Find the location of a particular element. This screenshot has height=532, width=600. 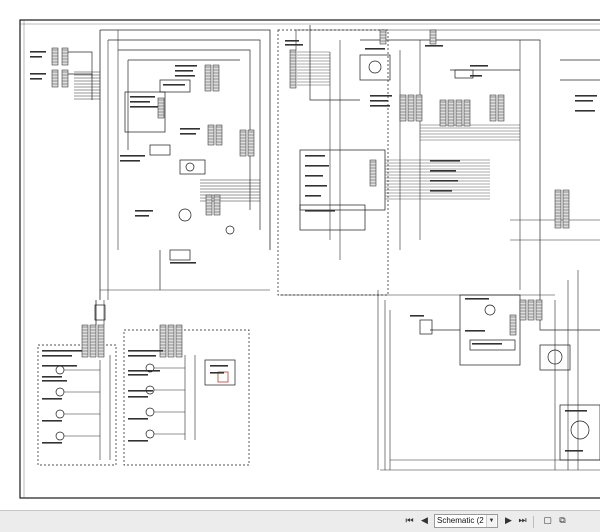

next-page-icon: ▶ is located at coordinates (508, 521).